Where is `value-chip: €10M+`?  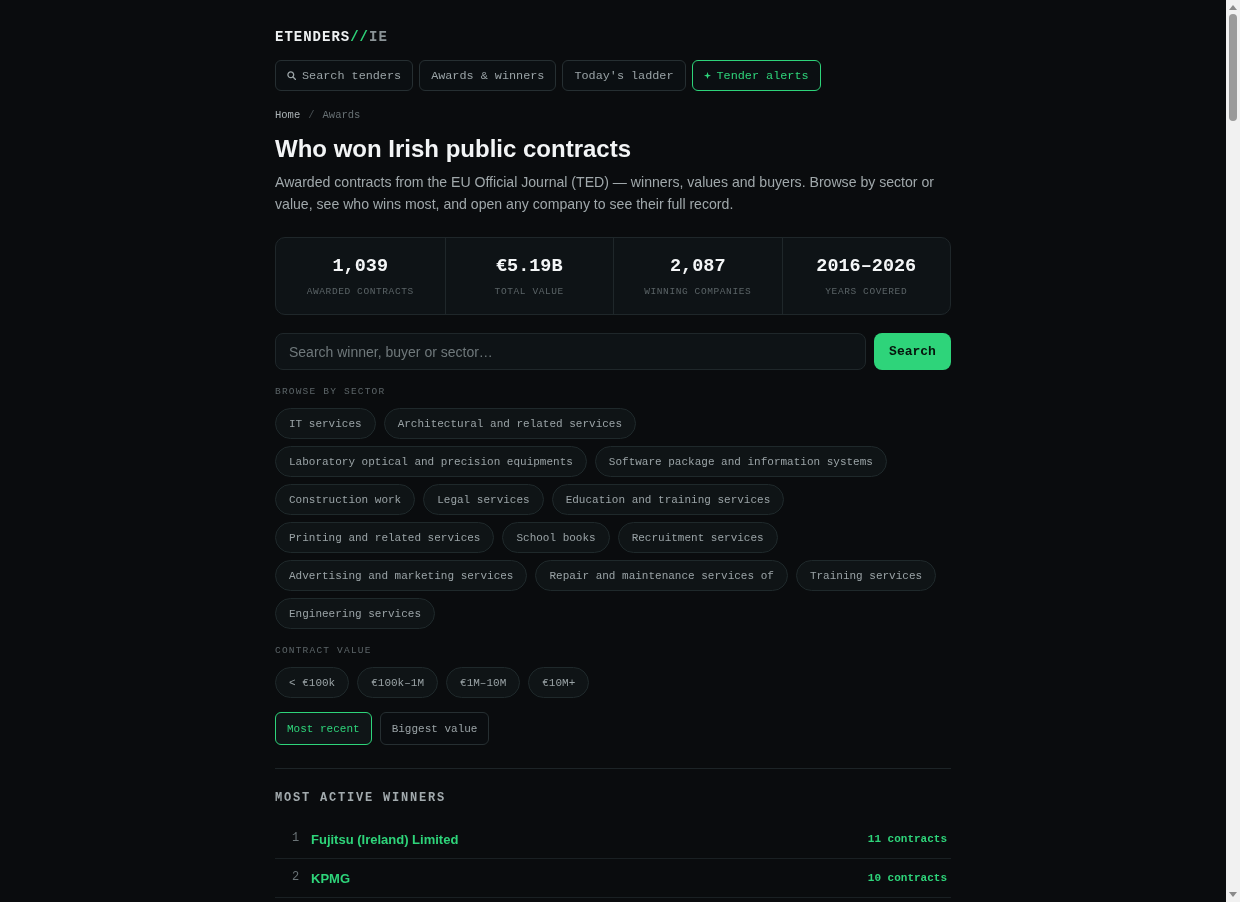 value-chip: €10M+ is located at coordinates (559, 682).